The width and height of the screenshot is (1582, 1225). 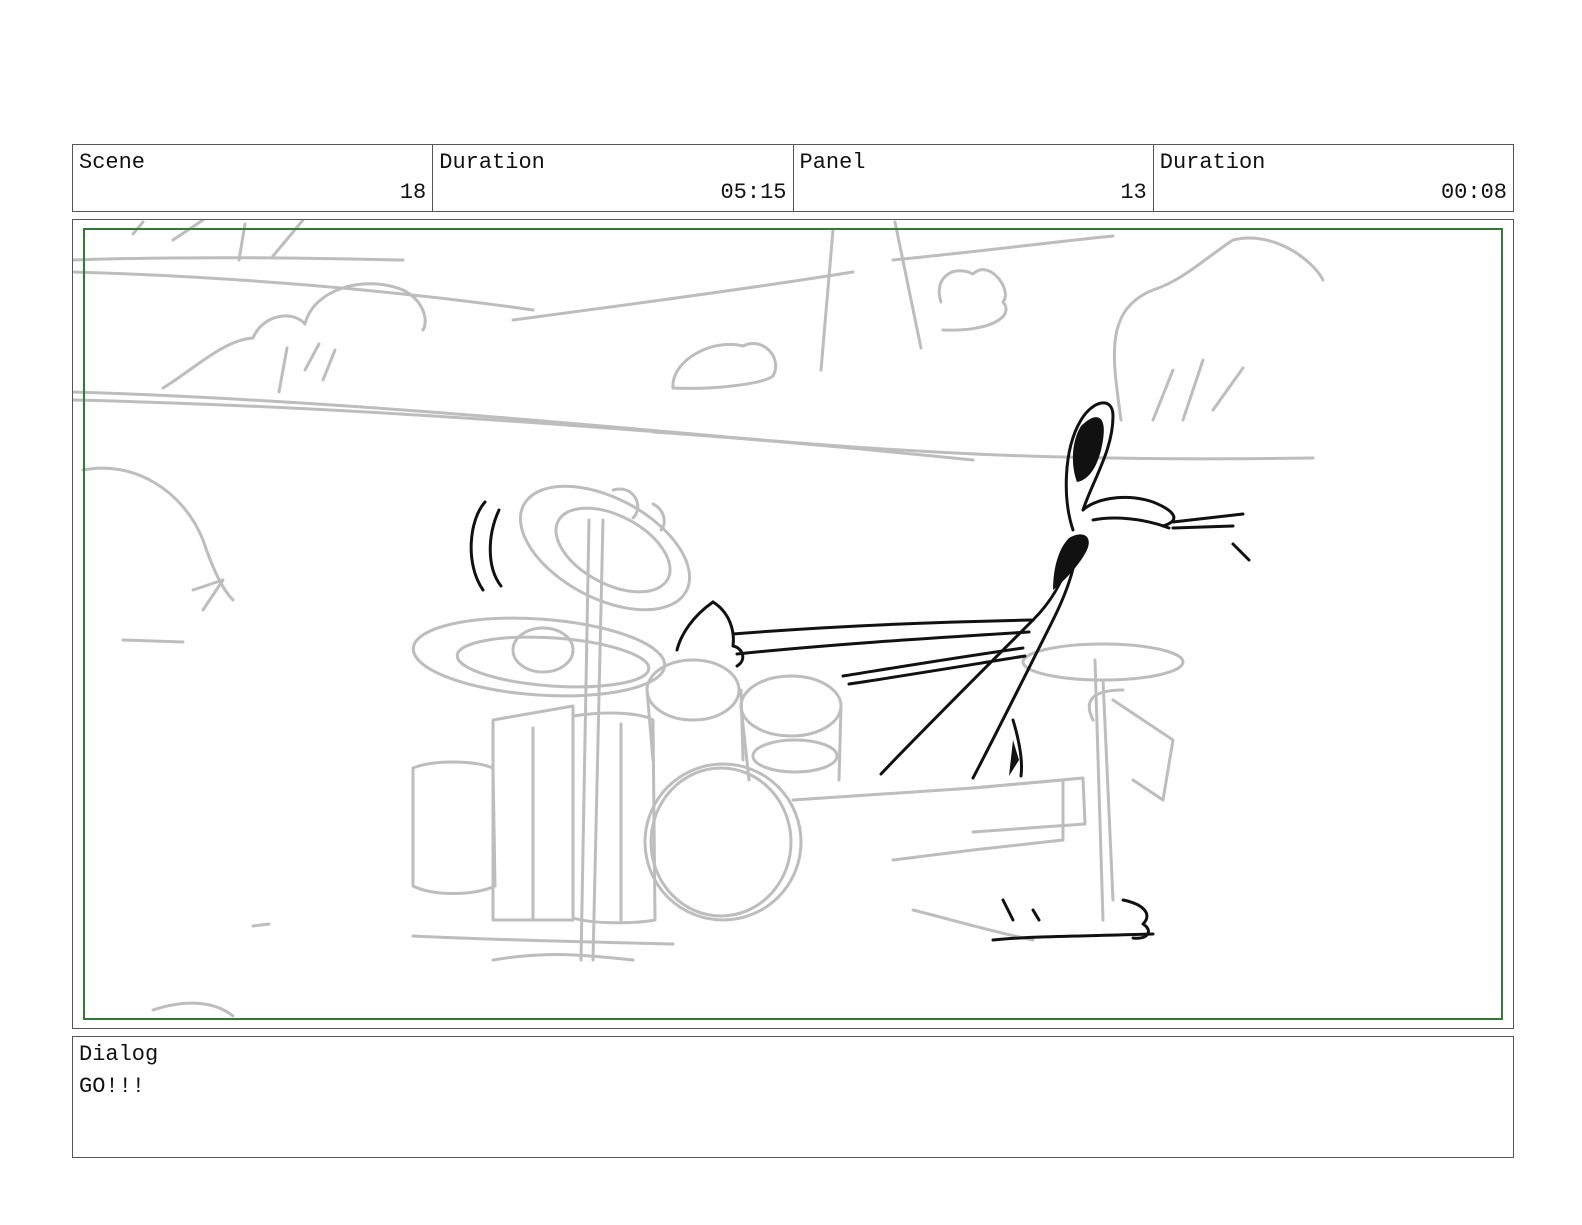 What do you see at coordinates (974, 178) in the screenshot?
I see `panel-cell: Panel 13` at bounding box center [974, 178].